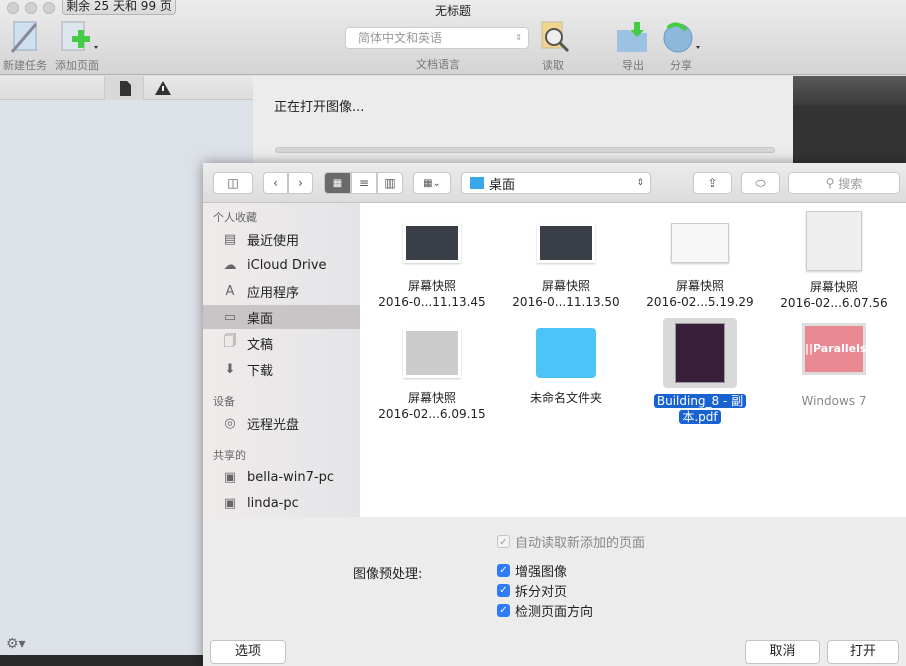  I want to click on enhance-image-checkbox: ✓ 增强图像, so click(532, 570).